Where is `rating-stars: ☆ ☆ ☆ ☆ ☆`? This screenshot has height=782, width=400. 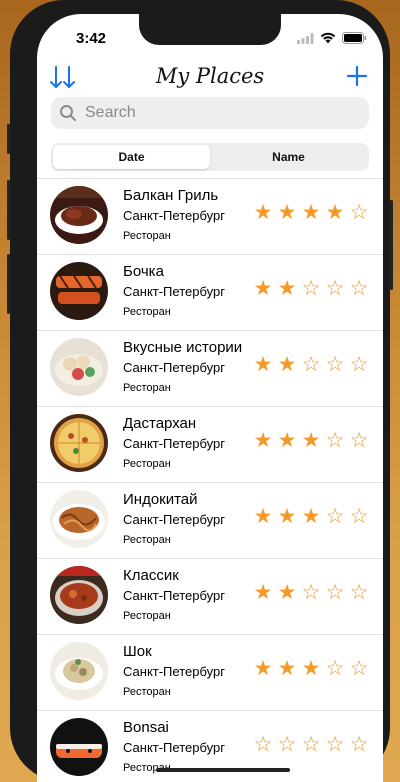
rating-stars: ☆ ☆ ☆ ☆ ☆ is located at coordinates (311, 745).